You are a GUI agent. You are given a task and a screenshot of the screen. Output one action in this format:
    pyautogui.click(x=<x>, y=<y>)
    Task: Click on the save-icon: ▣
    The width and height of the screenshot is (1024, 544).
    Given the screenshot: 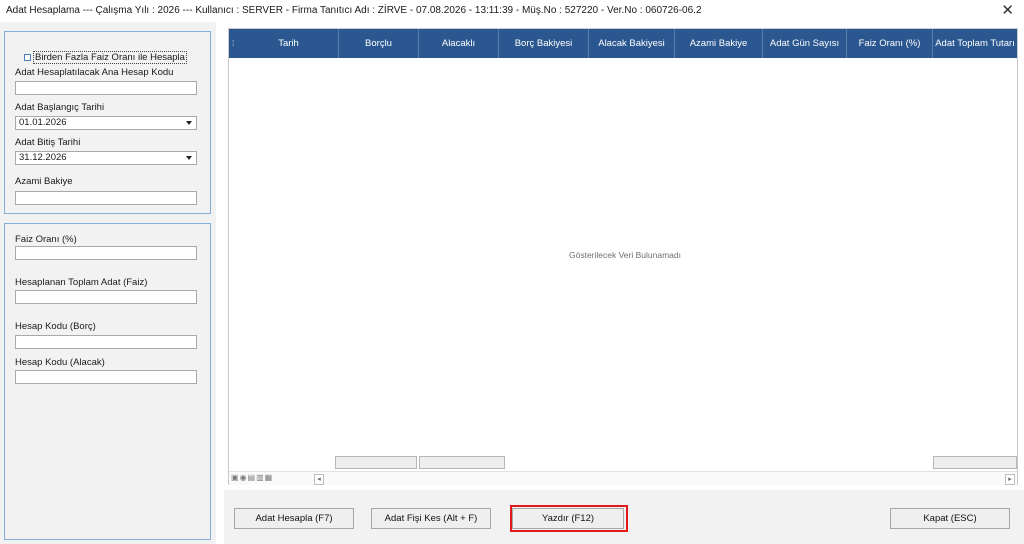 What is the action you would take?
    pyautogui.click(x=235, y=477)
    